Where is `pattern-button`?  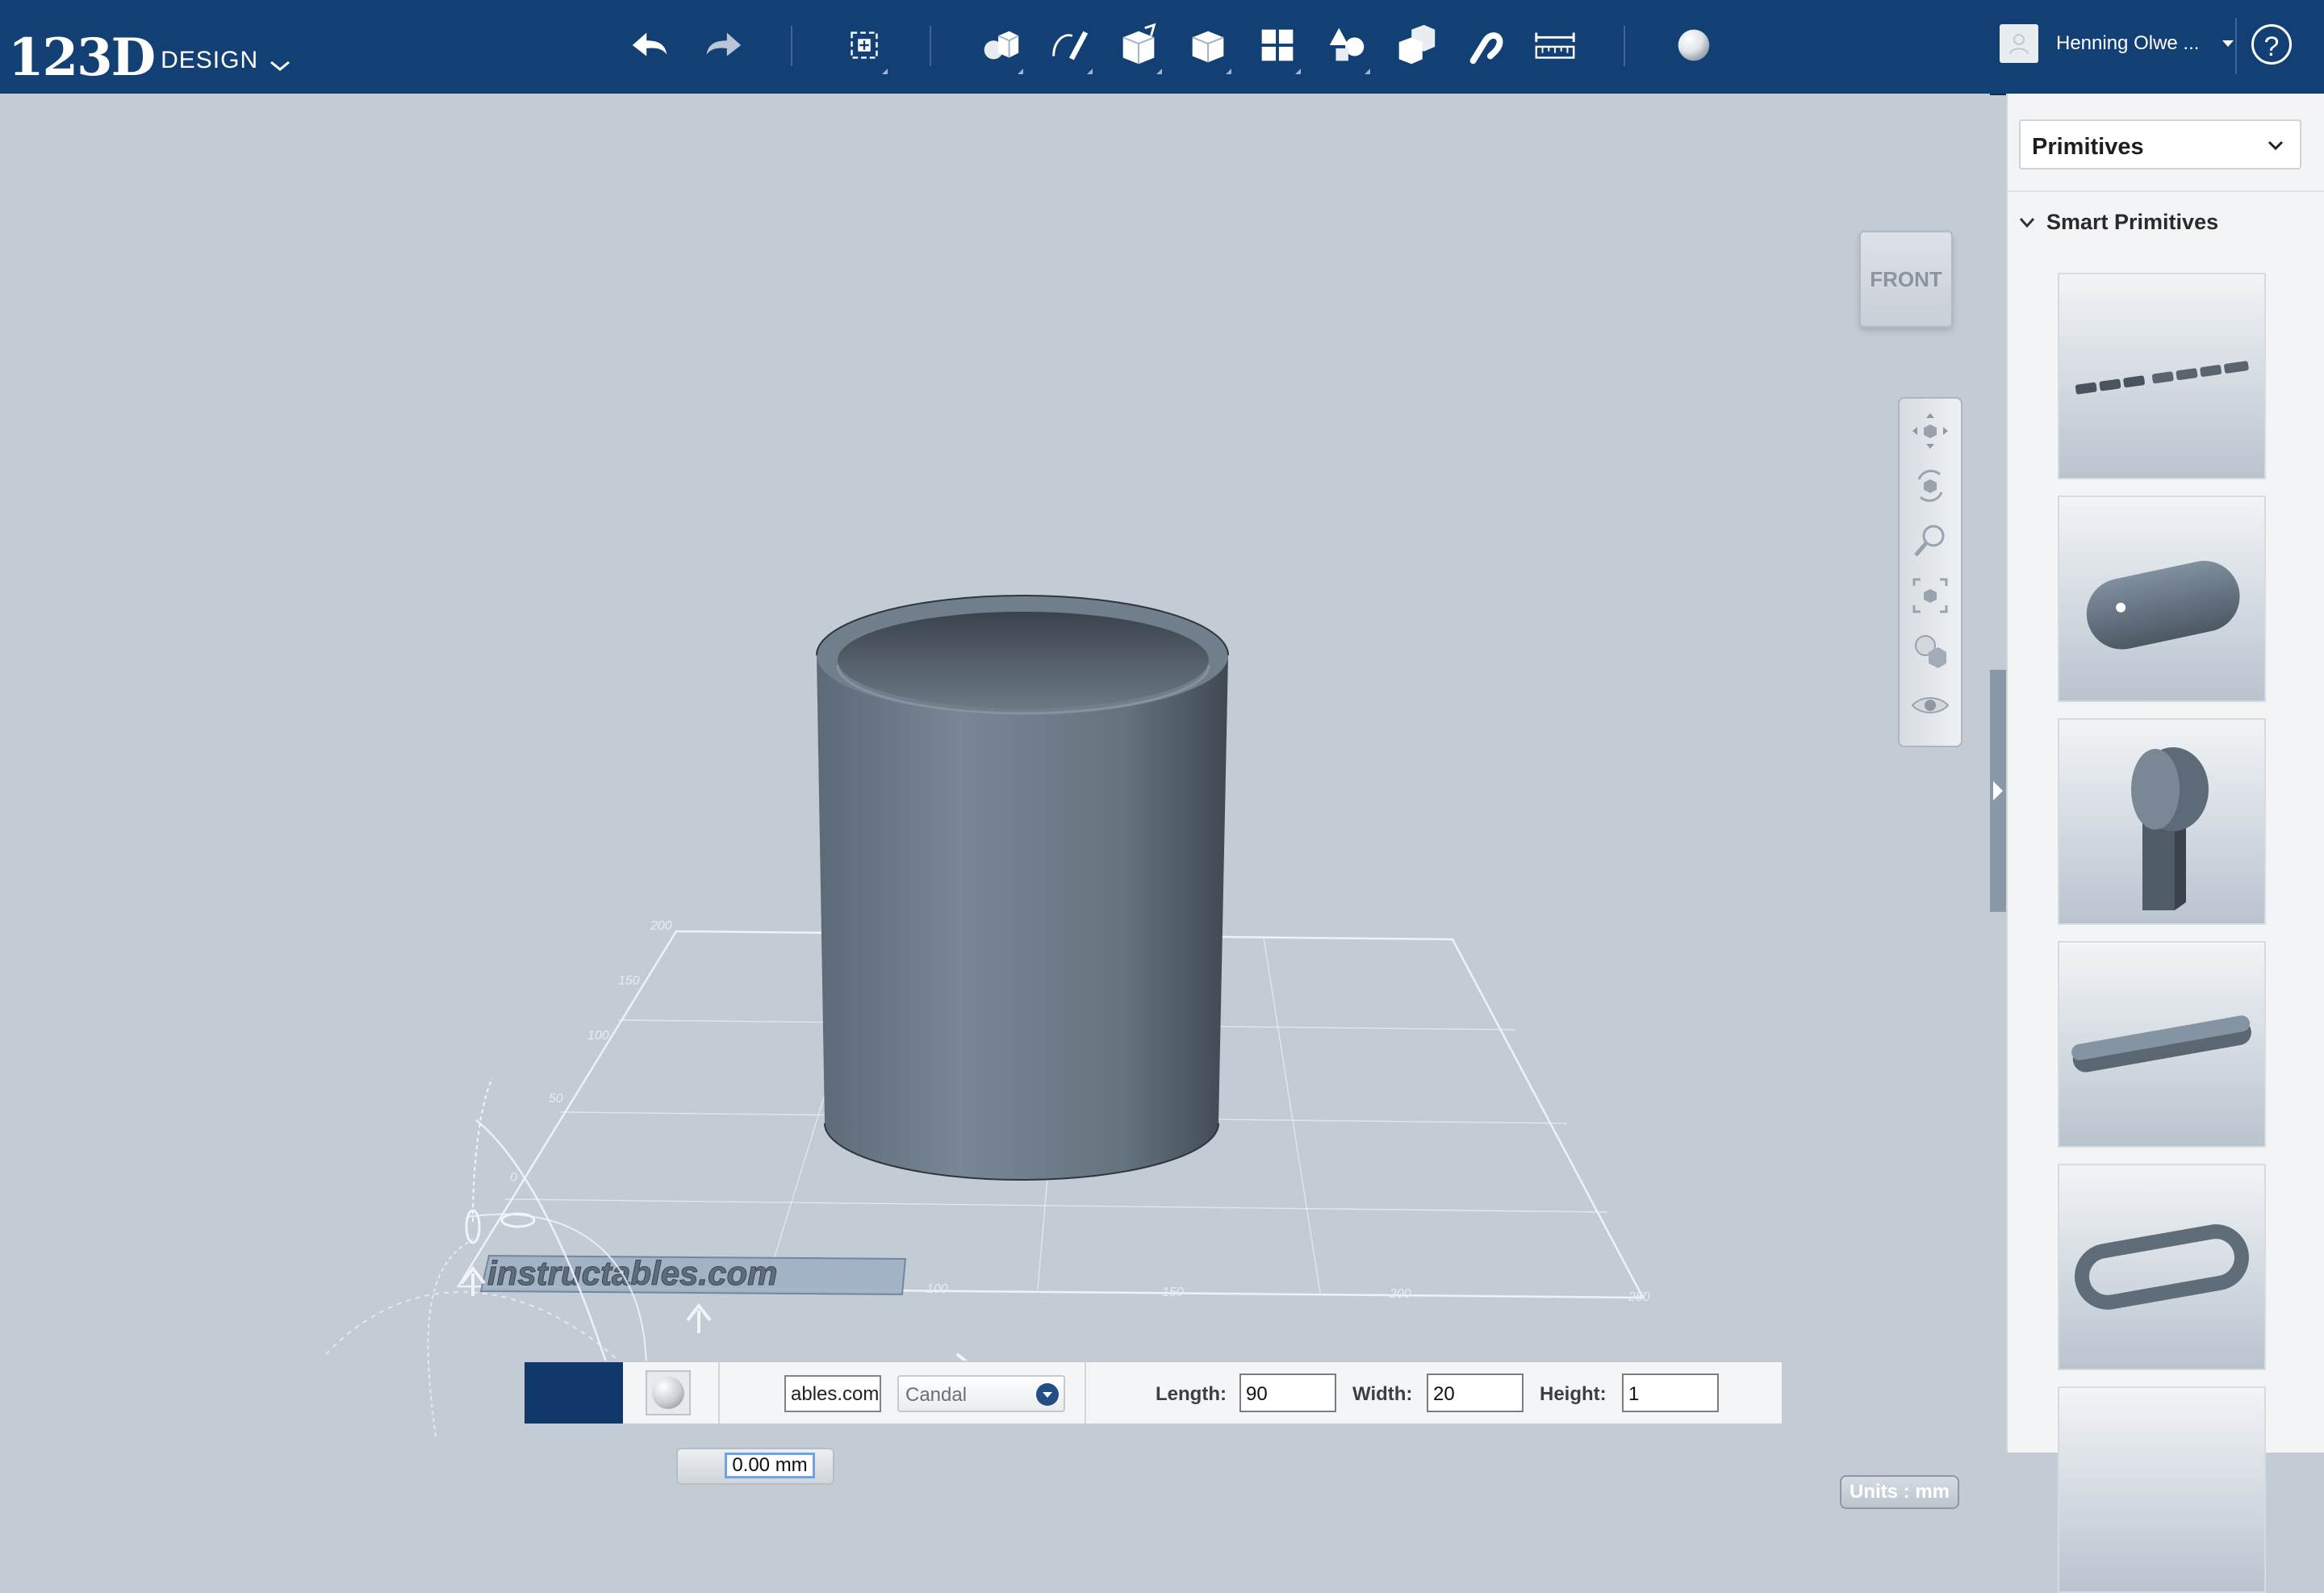 pattern-button is located at coordinates (1277, 45).